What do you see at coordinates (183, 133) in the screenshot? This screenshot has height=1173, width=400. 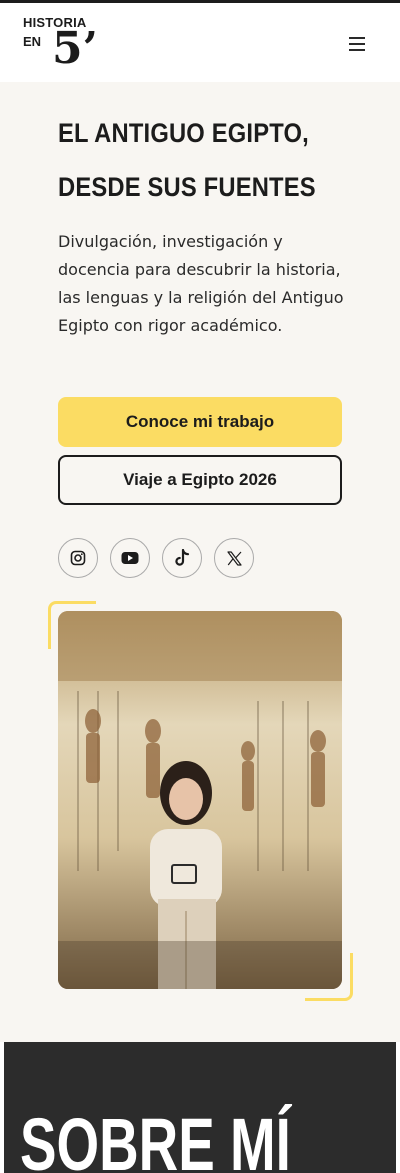 I see `hero-title-line1: EL ANTIGUO EGIPTO,` at bounding box center [183, 133].